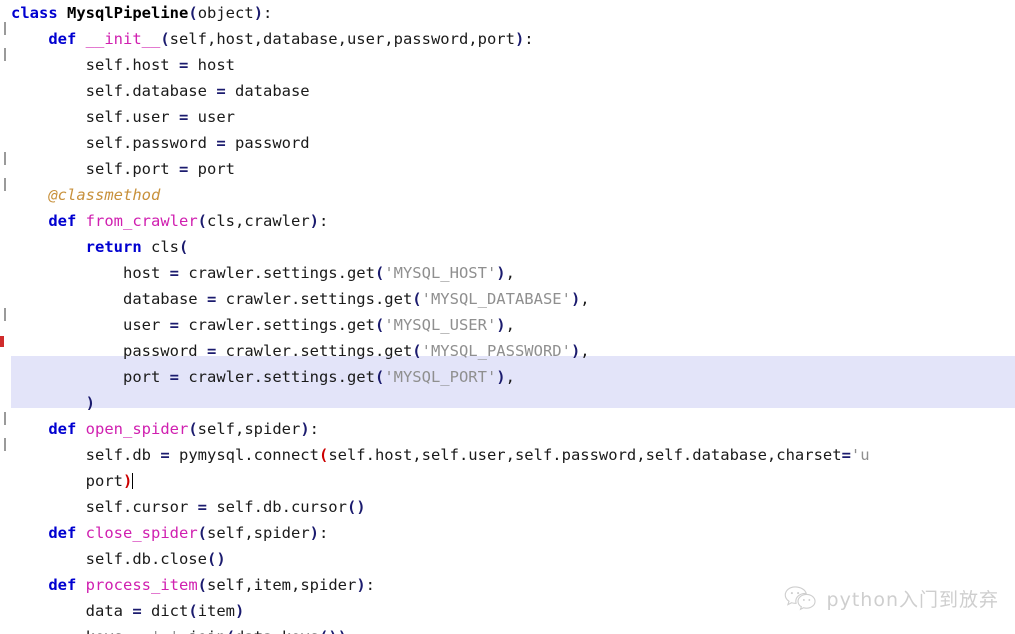  Describe the element at coordinates (507, 247) in the screenshot. I see `code-line: return cls(` at that location.